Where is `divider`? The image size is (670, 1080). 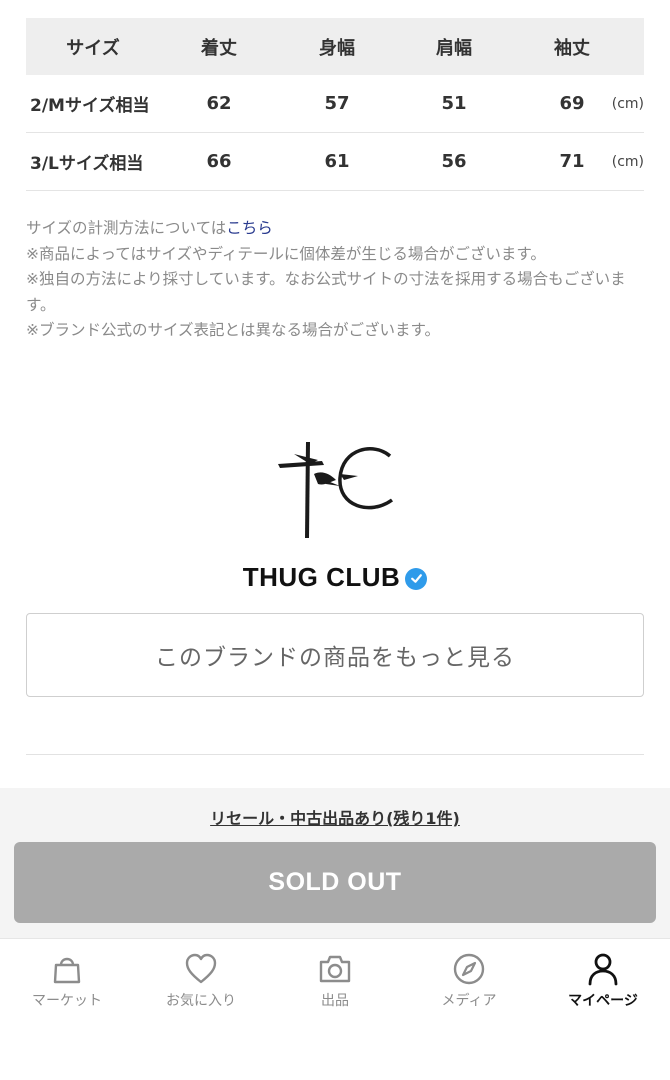
divider is located at coordinates (335, 754).